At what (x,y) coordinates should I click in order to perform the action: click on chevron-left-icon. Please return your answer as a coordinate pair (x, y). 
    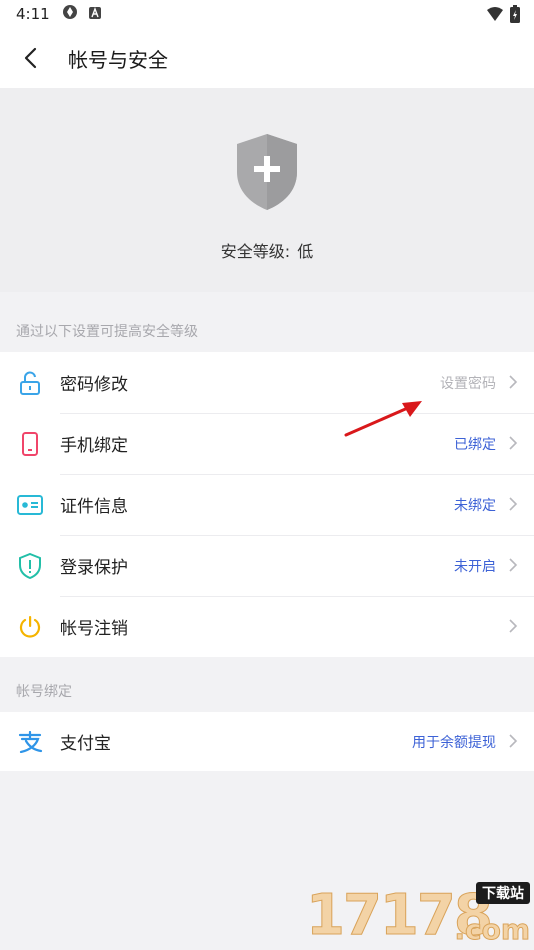
    Looking at the image, I should click on (30, 58).